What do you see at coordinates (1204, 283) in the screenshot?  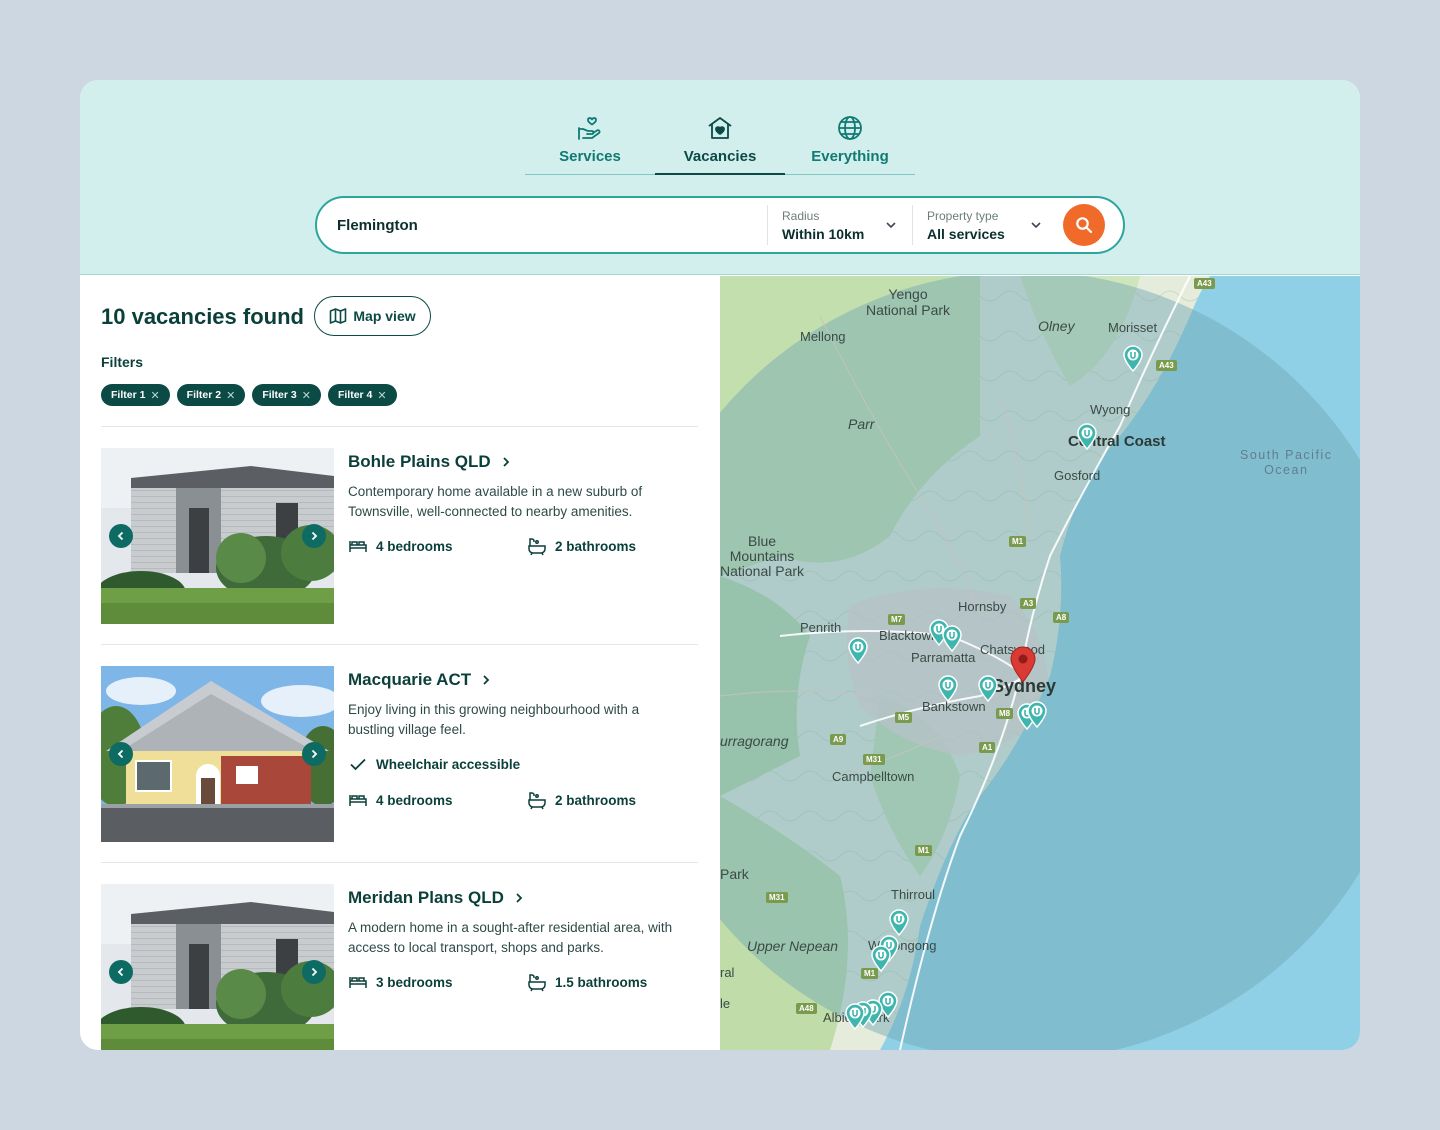 I see `road-shield: A43` at bounding box center [1204, 283].